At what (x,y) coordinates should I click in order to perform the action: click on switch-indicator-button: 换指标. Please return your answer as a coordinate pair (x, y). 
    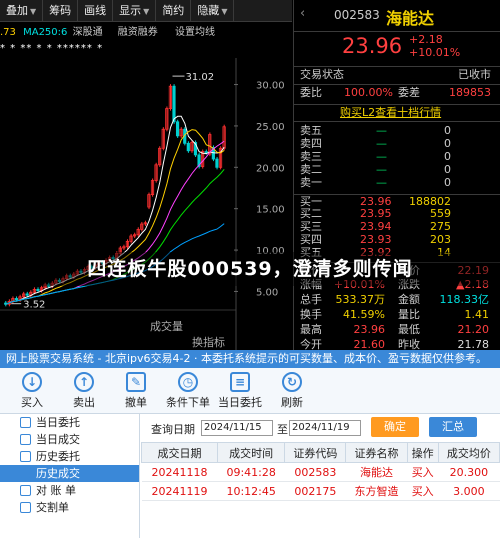
    Looking at the image, I should click on (208, 342).